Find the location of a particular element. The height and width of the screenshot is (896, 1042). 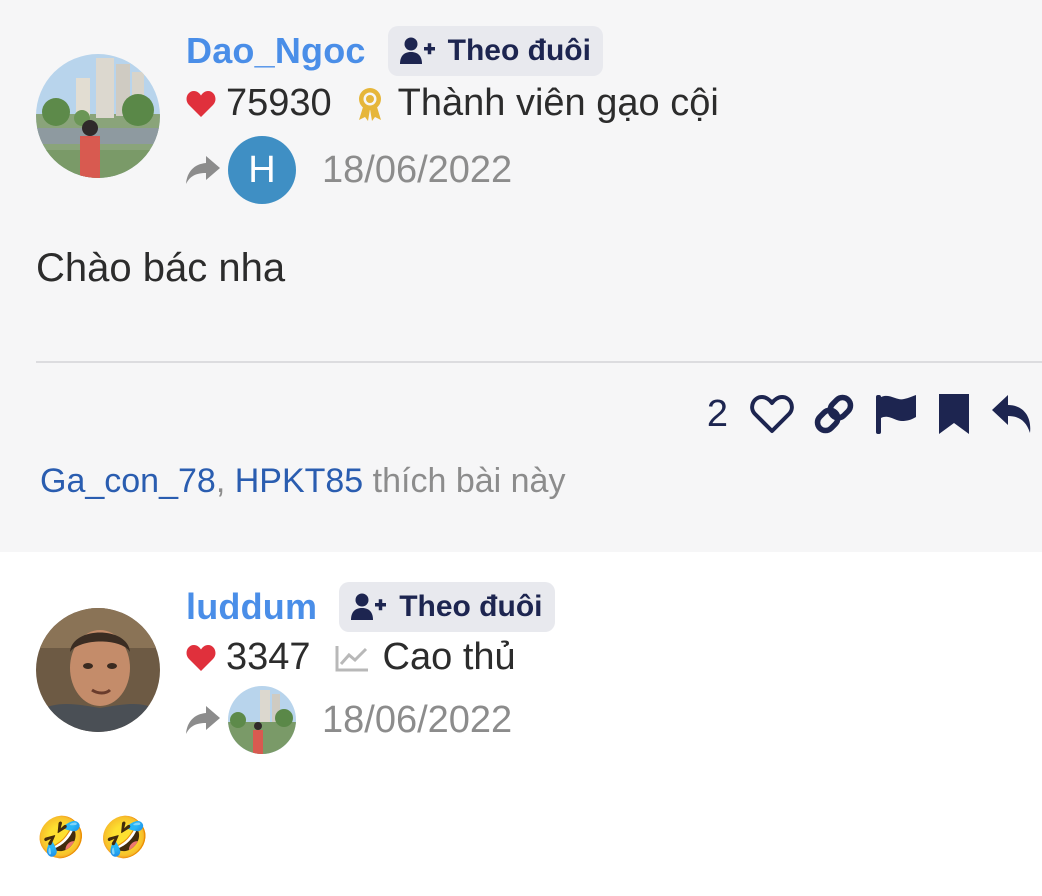

like-count: 2 is located at coordinates (717, 413).